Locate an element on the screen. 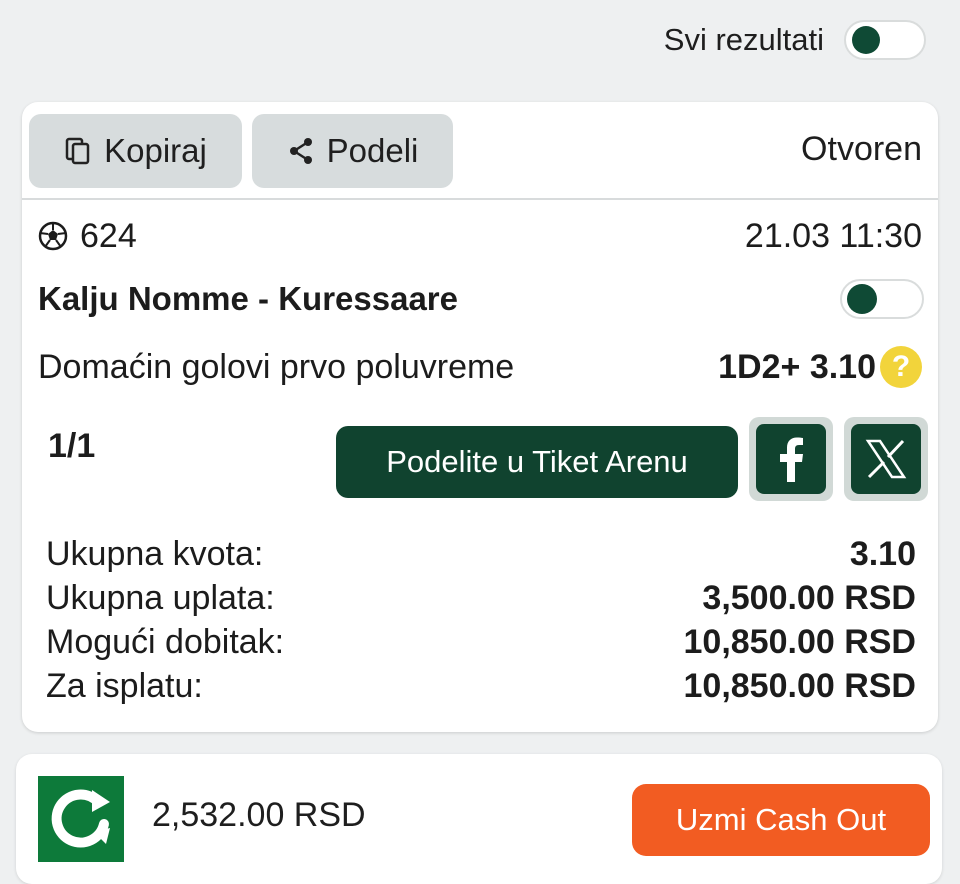 The width and height of the screenshot is (960, 884). share-button: Podeli is located at coordinates (352, 151).